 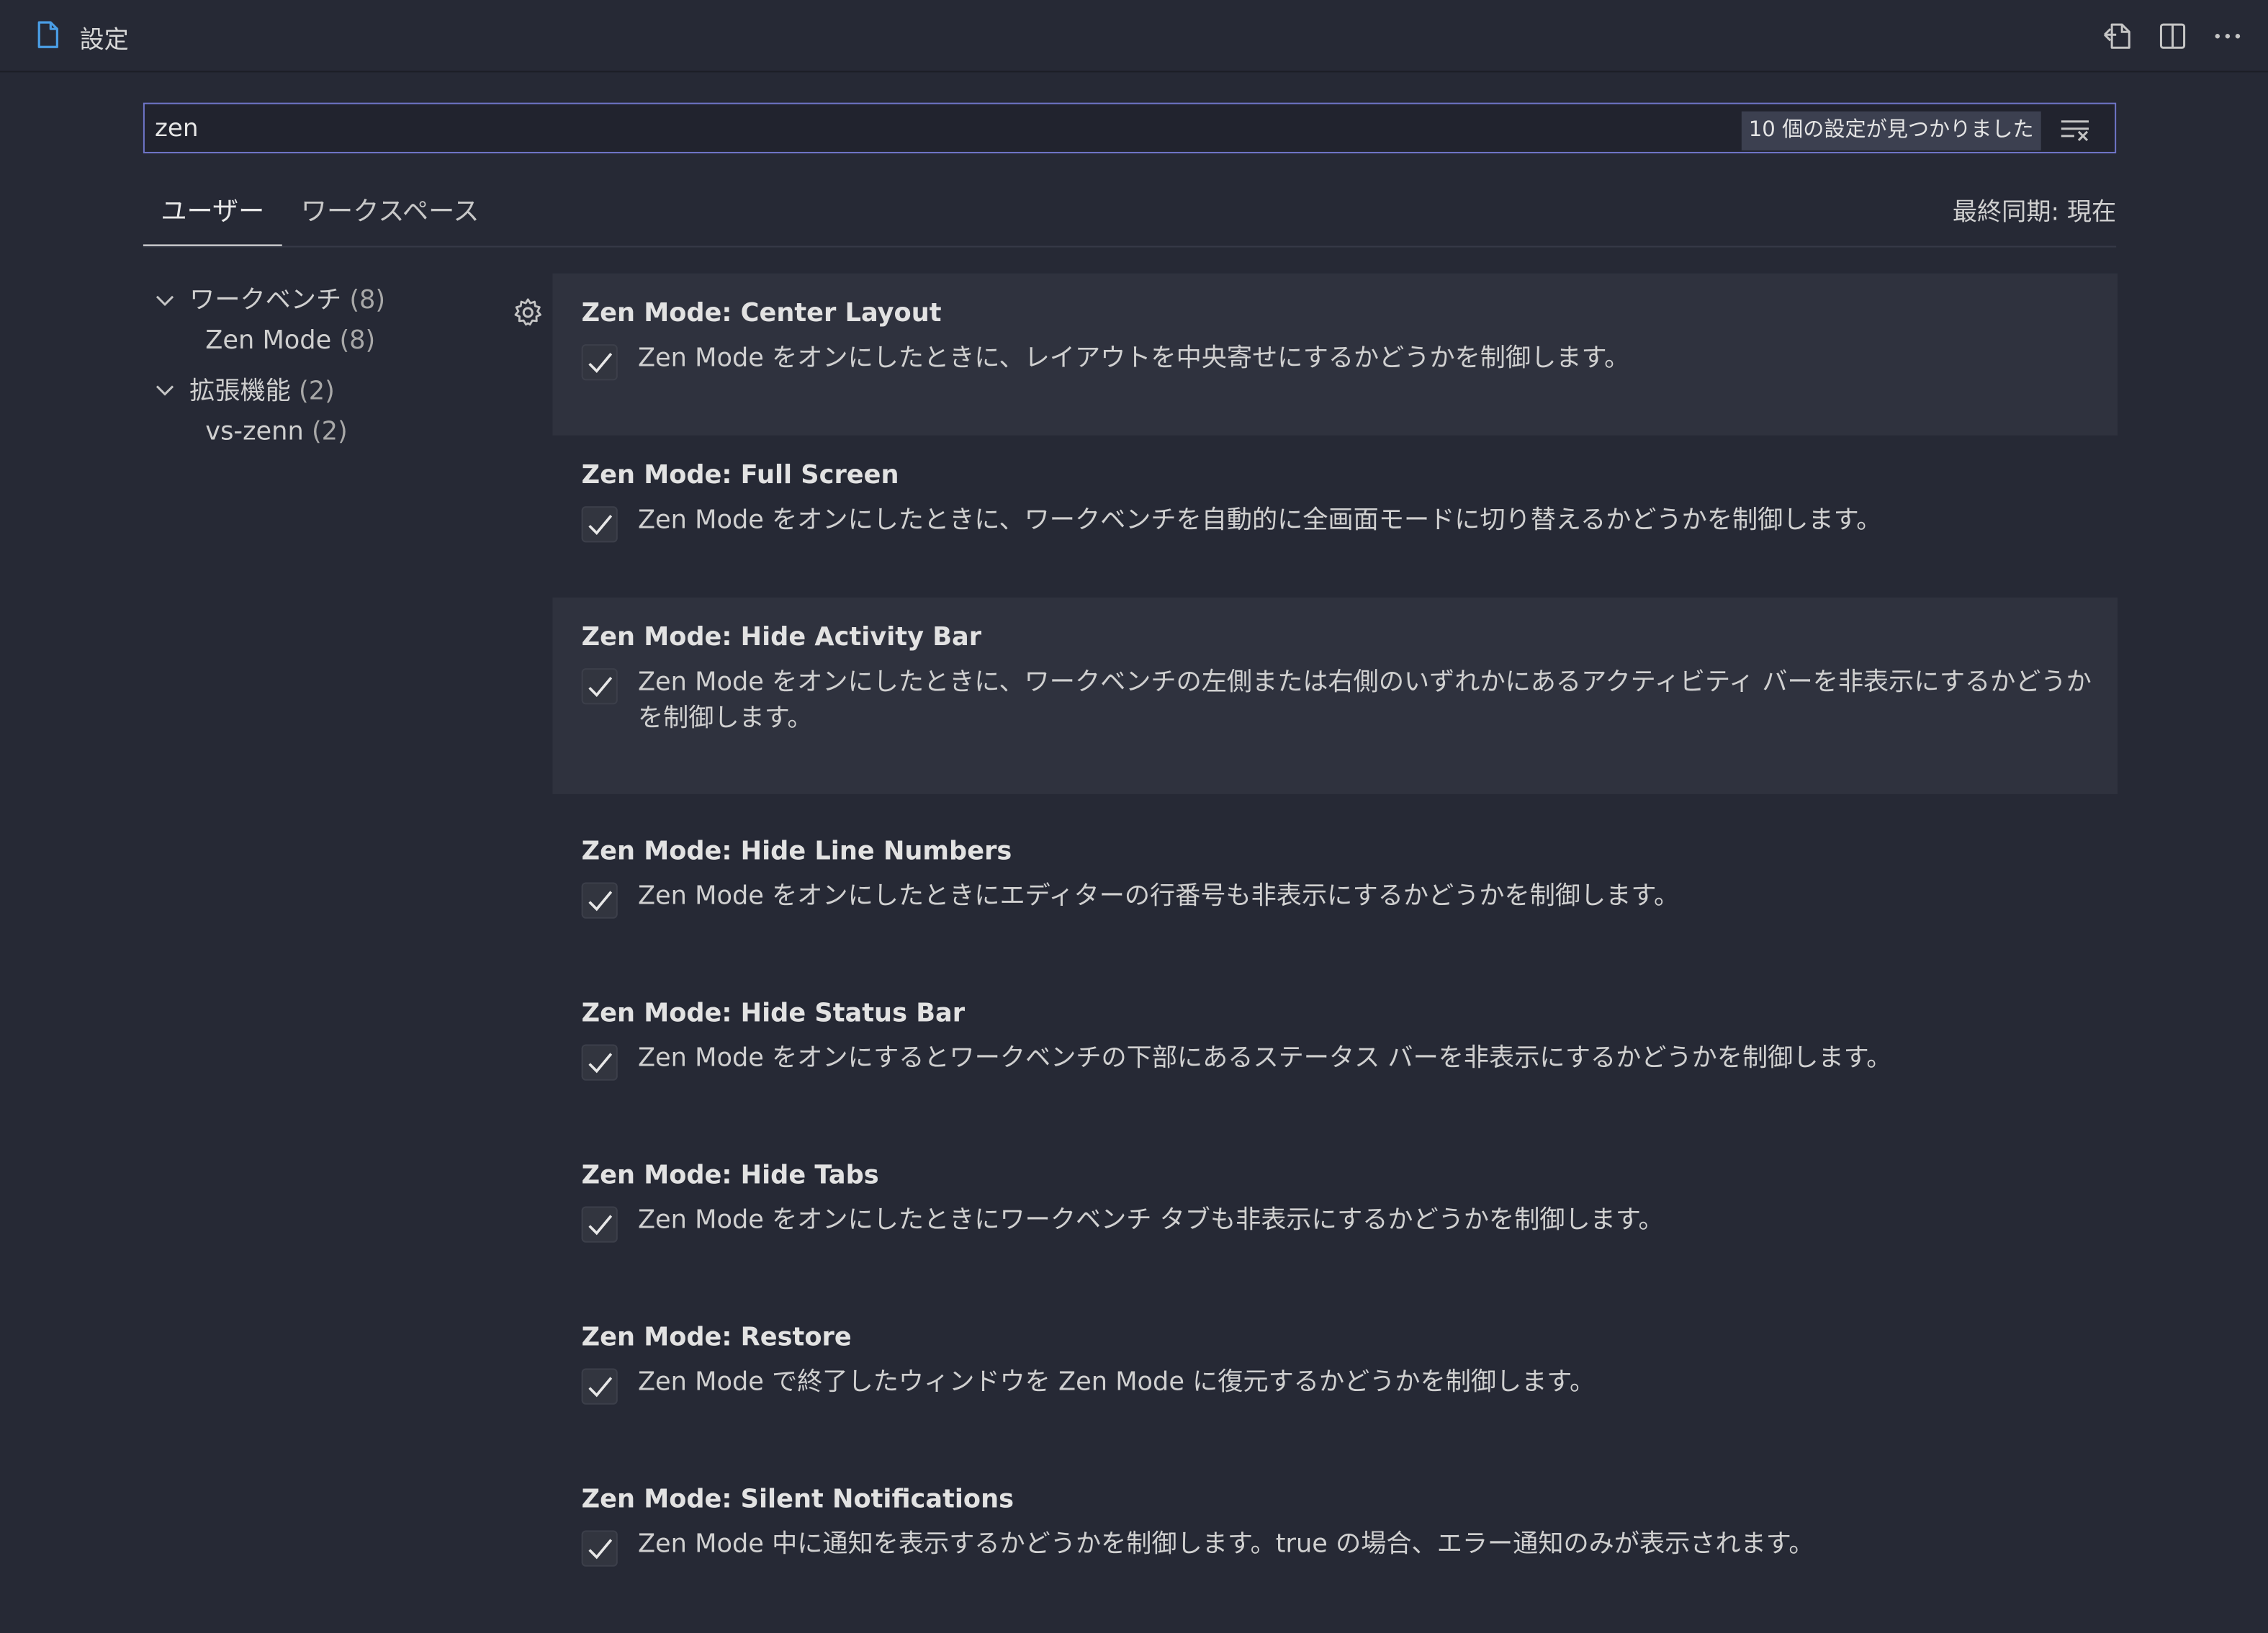 What do you see at coordinates (103, 37) in the screenshot?
I see `editor-tab-title: 設定` at bounding box center [103, 37].